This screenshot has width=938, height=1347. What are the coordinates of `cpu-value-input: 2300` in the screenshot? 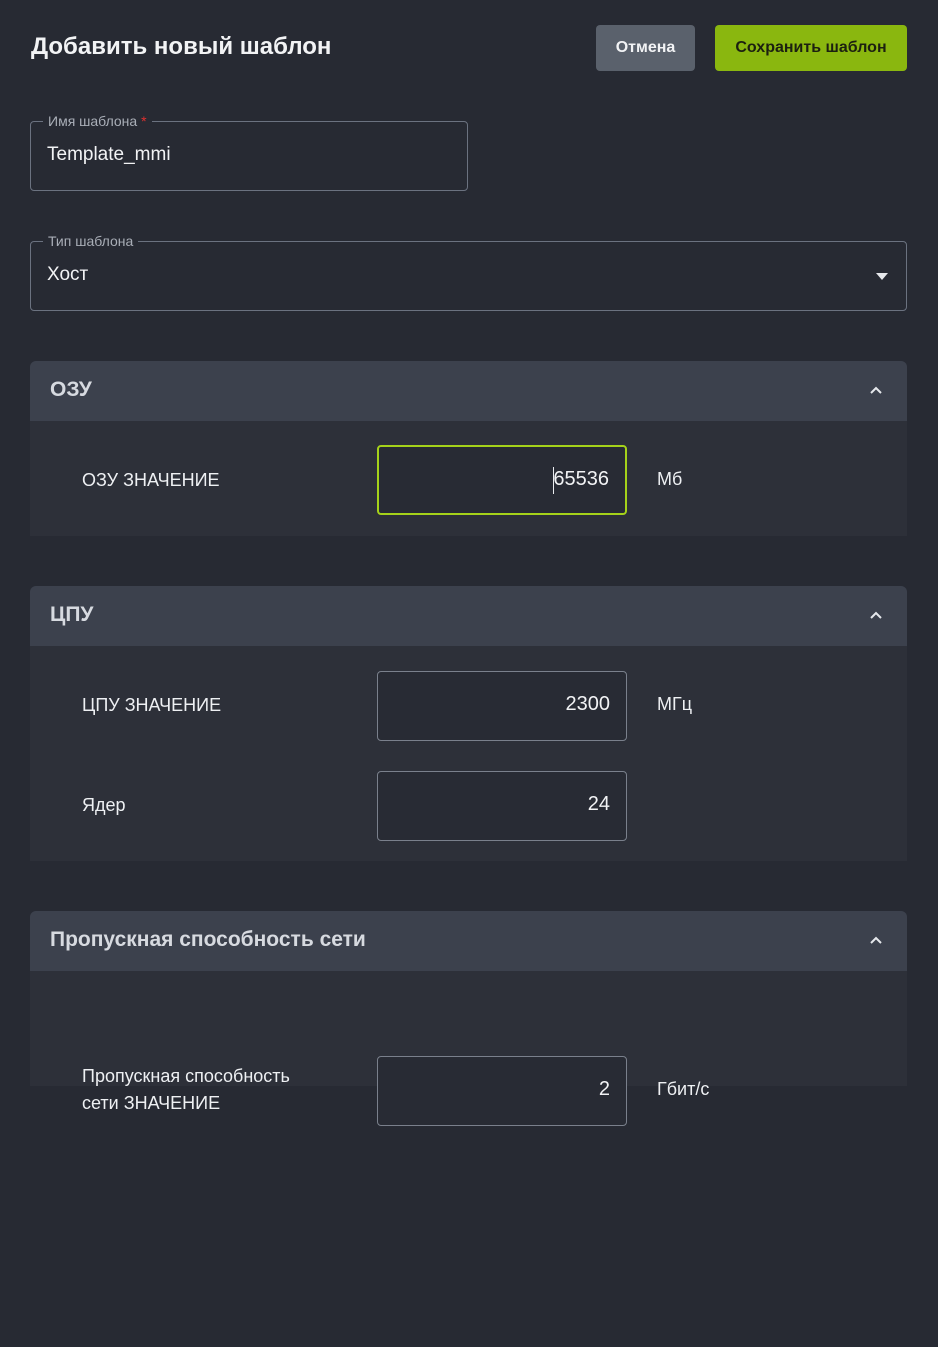 It's located at (502, 706).